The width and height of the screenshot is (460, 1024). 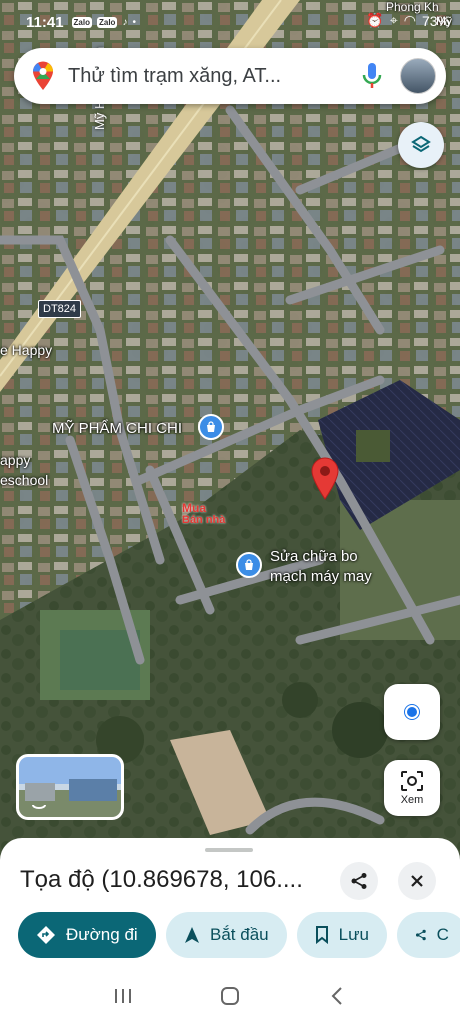 I want to click on status-time: 11:41, so click(x=45, y=22).